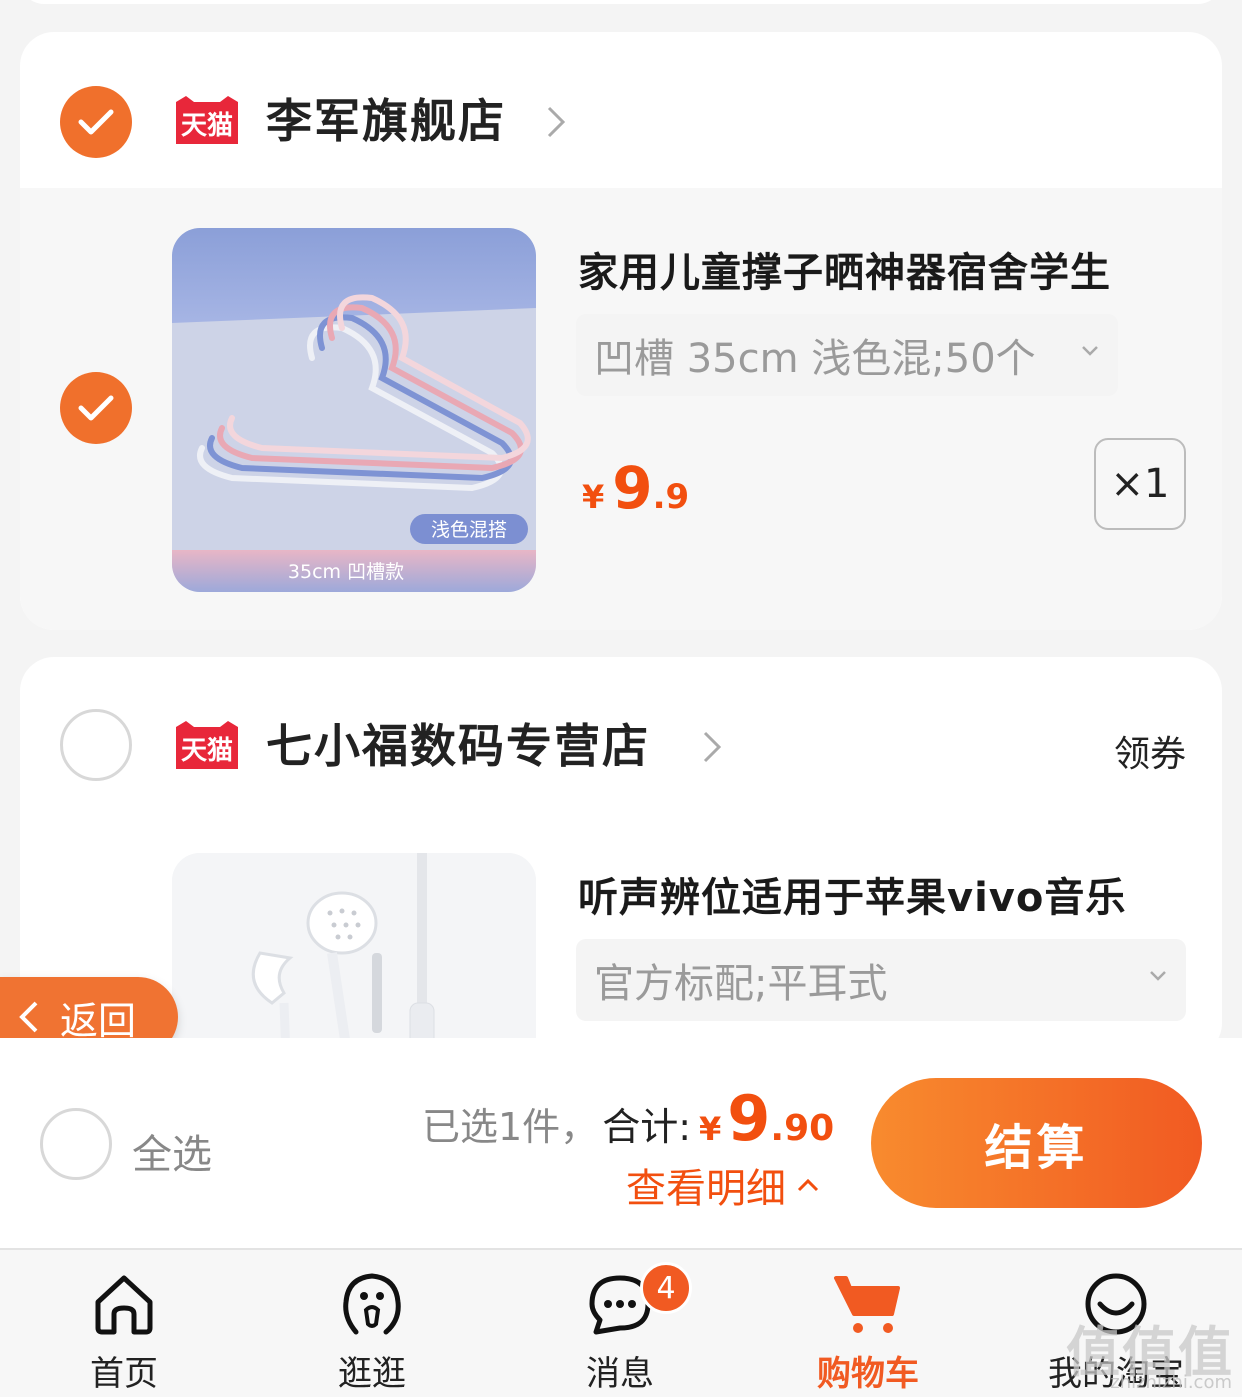  Describe the element at coordinates (867, 1304) in the screenshot. I see `cart-icon` at that location.